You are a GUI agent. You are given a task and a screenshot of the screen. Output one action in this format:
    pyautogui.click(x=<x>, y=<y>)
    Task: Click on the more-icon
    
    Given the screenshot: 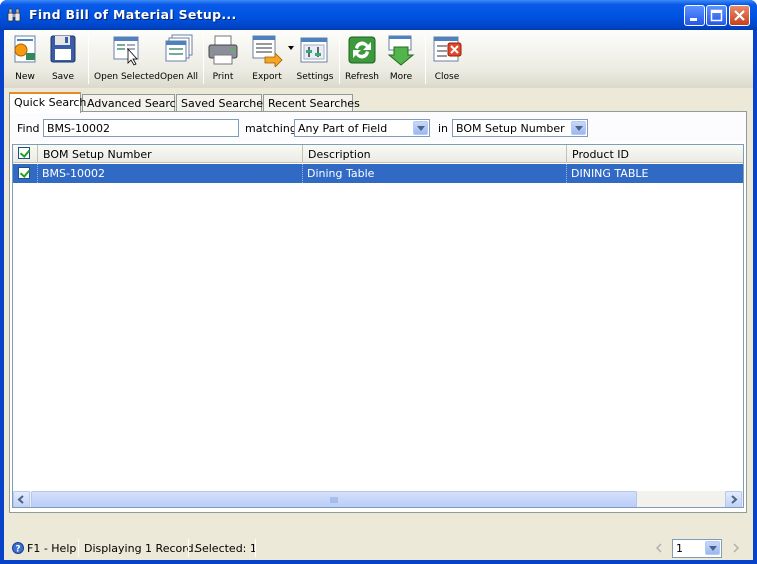 What is the action you would take?
    pyautogui.click(x=401, y=50)
    